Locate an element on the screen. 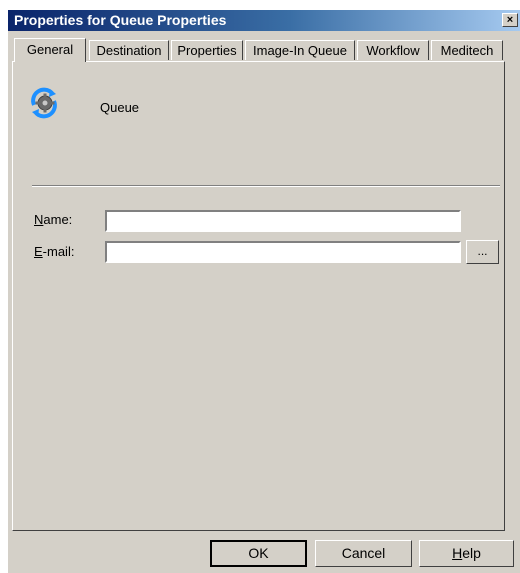 This screenshot has height=573, width=520. tab-destination: Destination is located at coordinates (129, 50).